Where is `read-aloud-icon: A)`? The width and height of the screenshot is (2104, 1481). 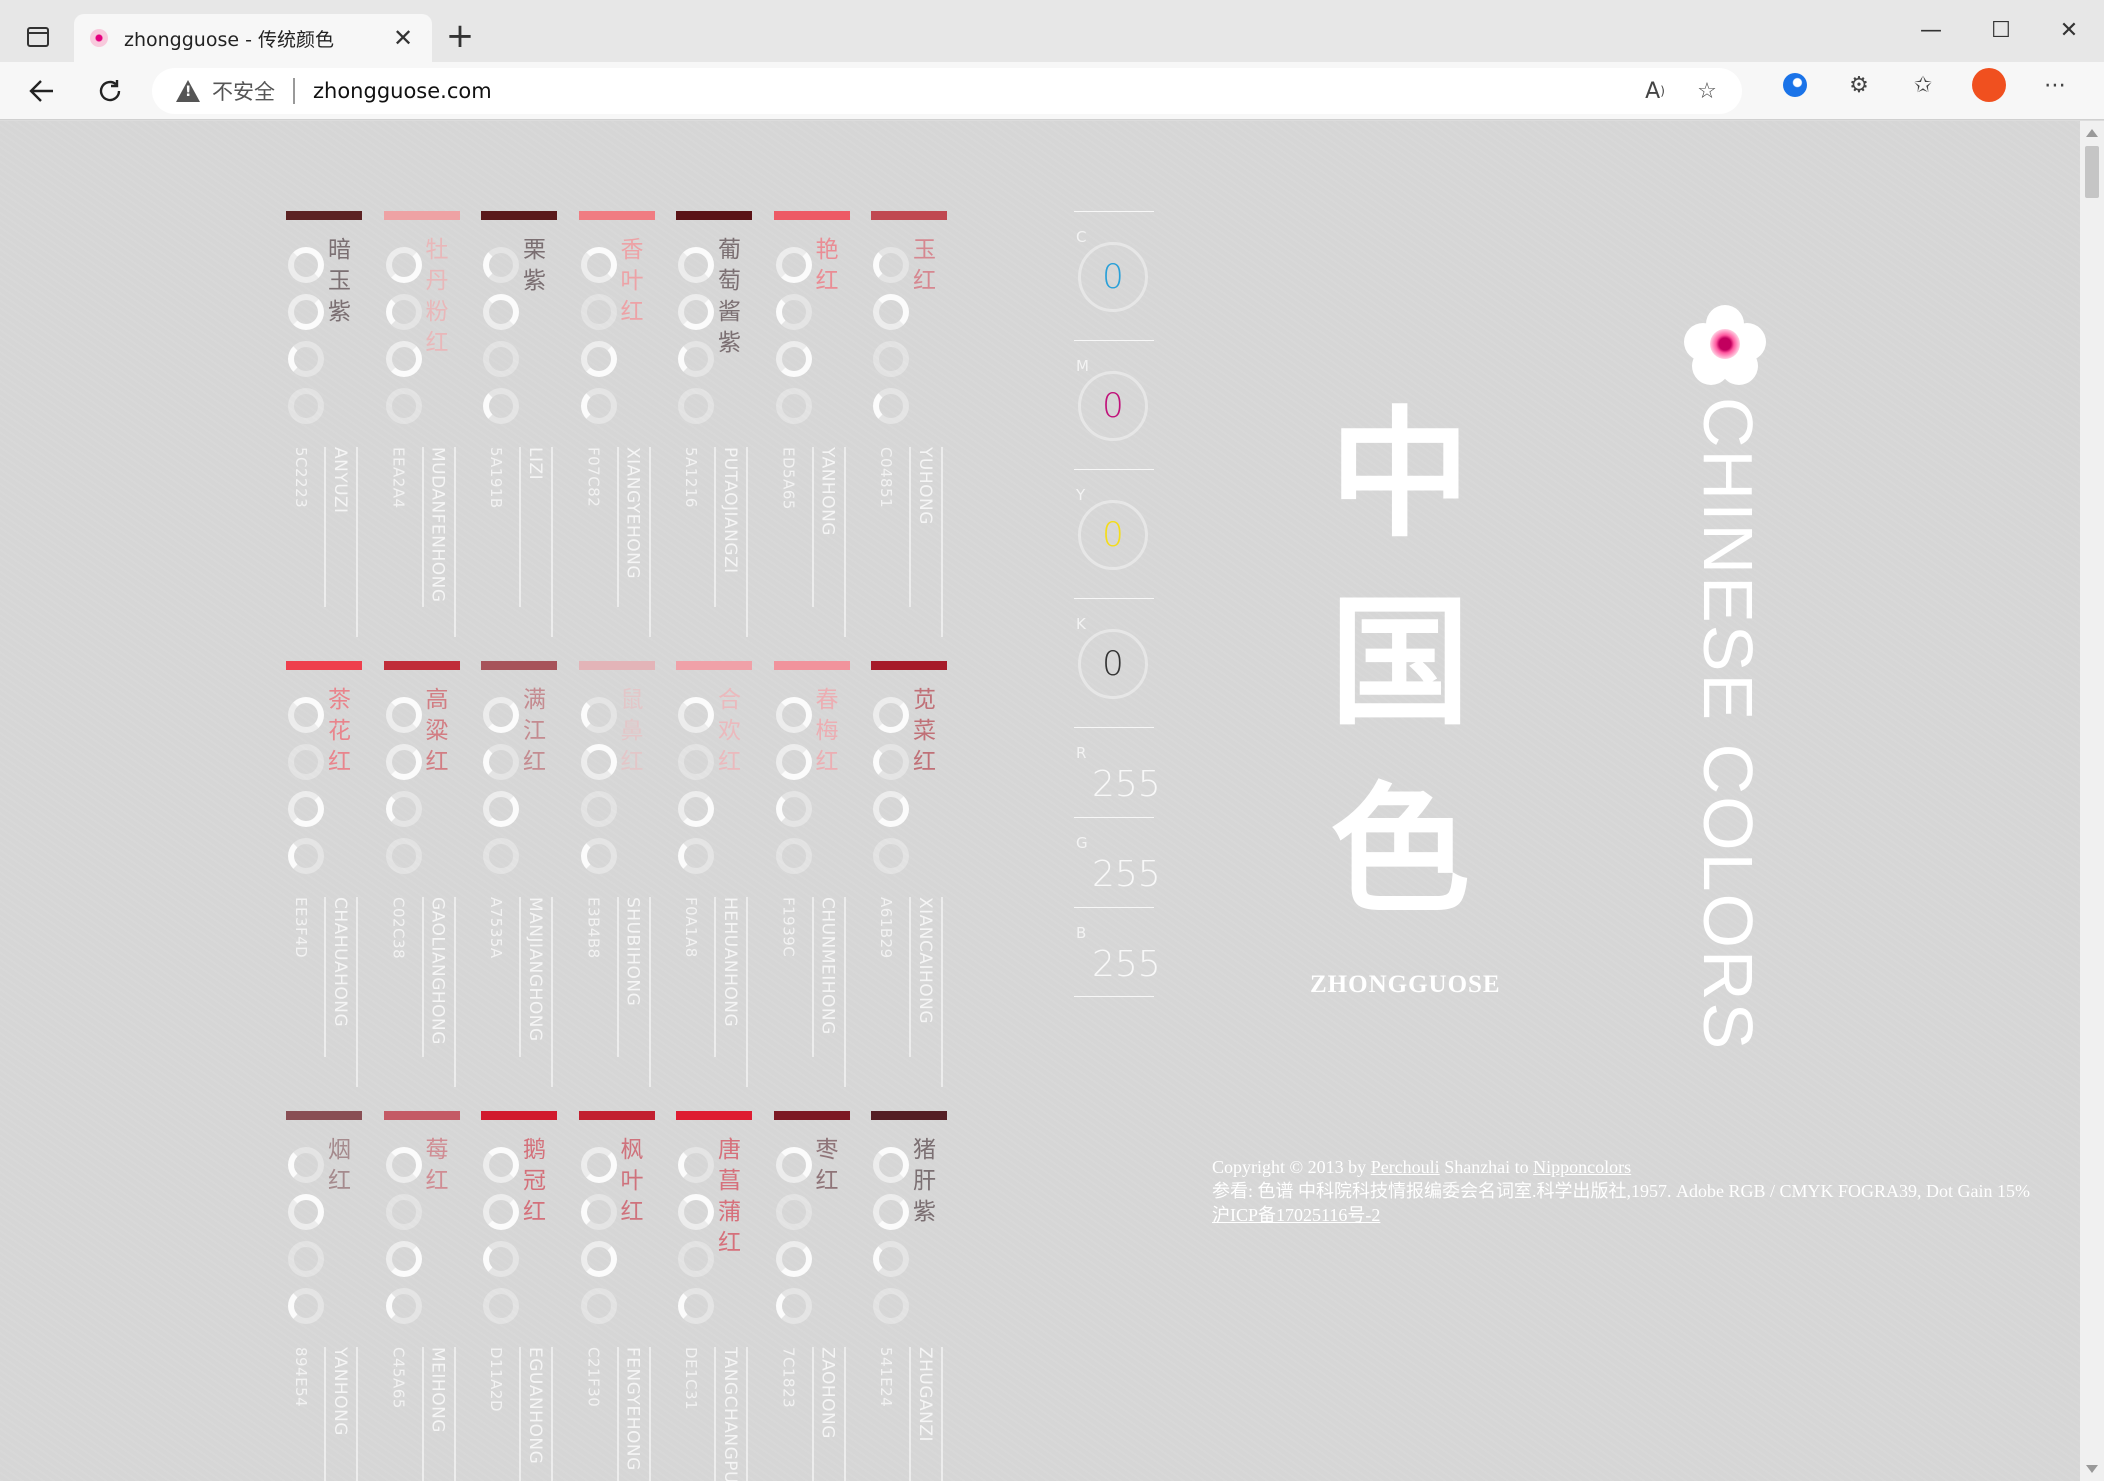 read-aloud-icon: A) is located at coordinates (1655, 91).